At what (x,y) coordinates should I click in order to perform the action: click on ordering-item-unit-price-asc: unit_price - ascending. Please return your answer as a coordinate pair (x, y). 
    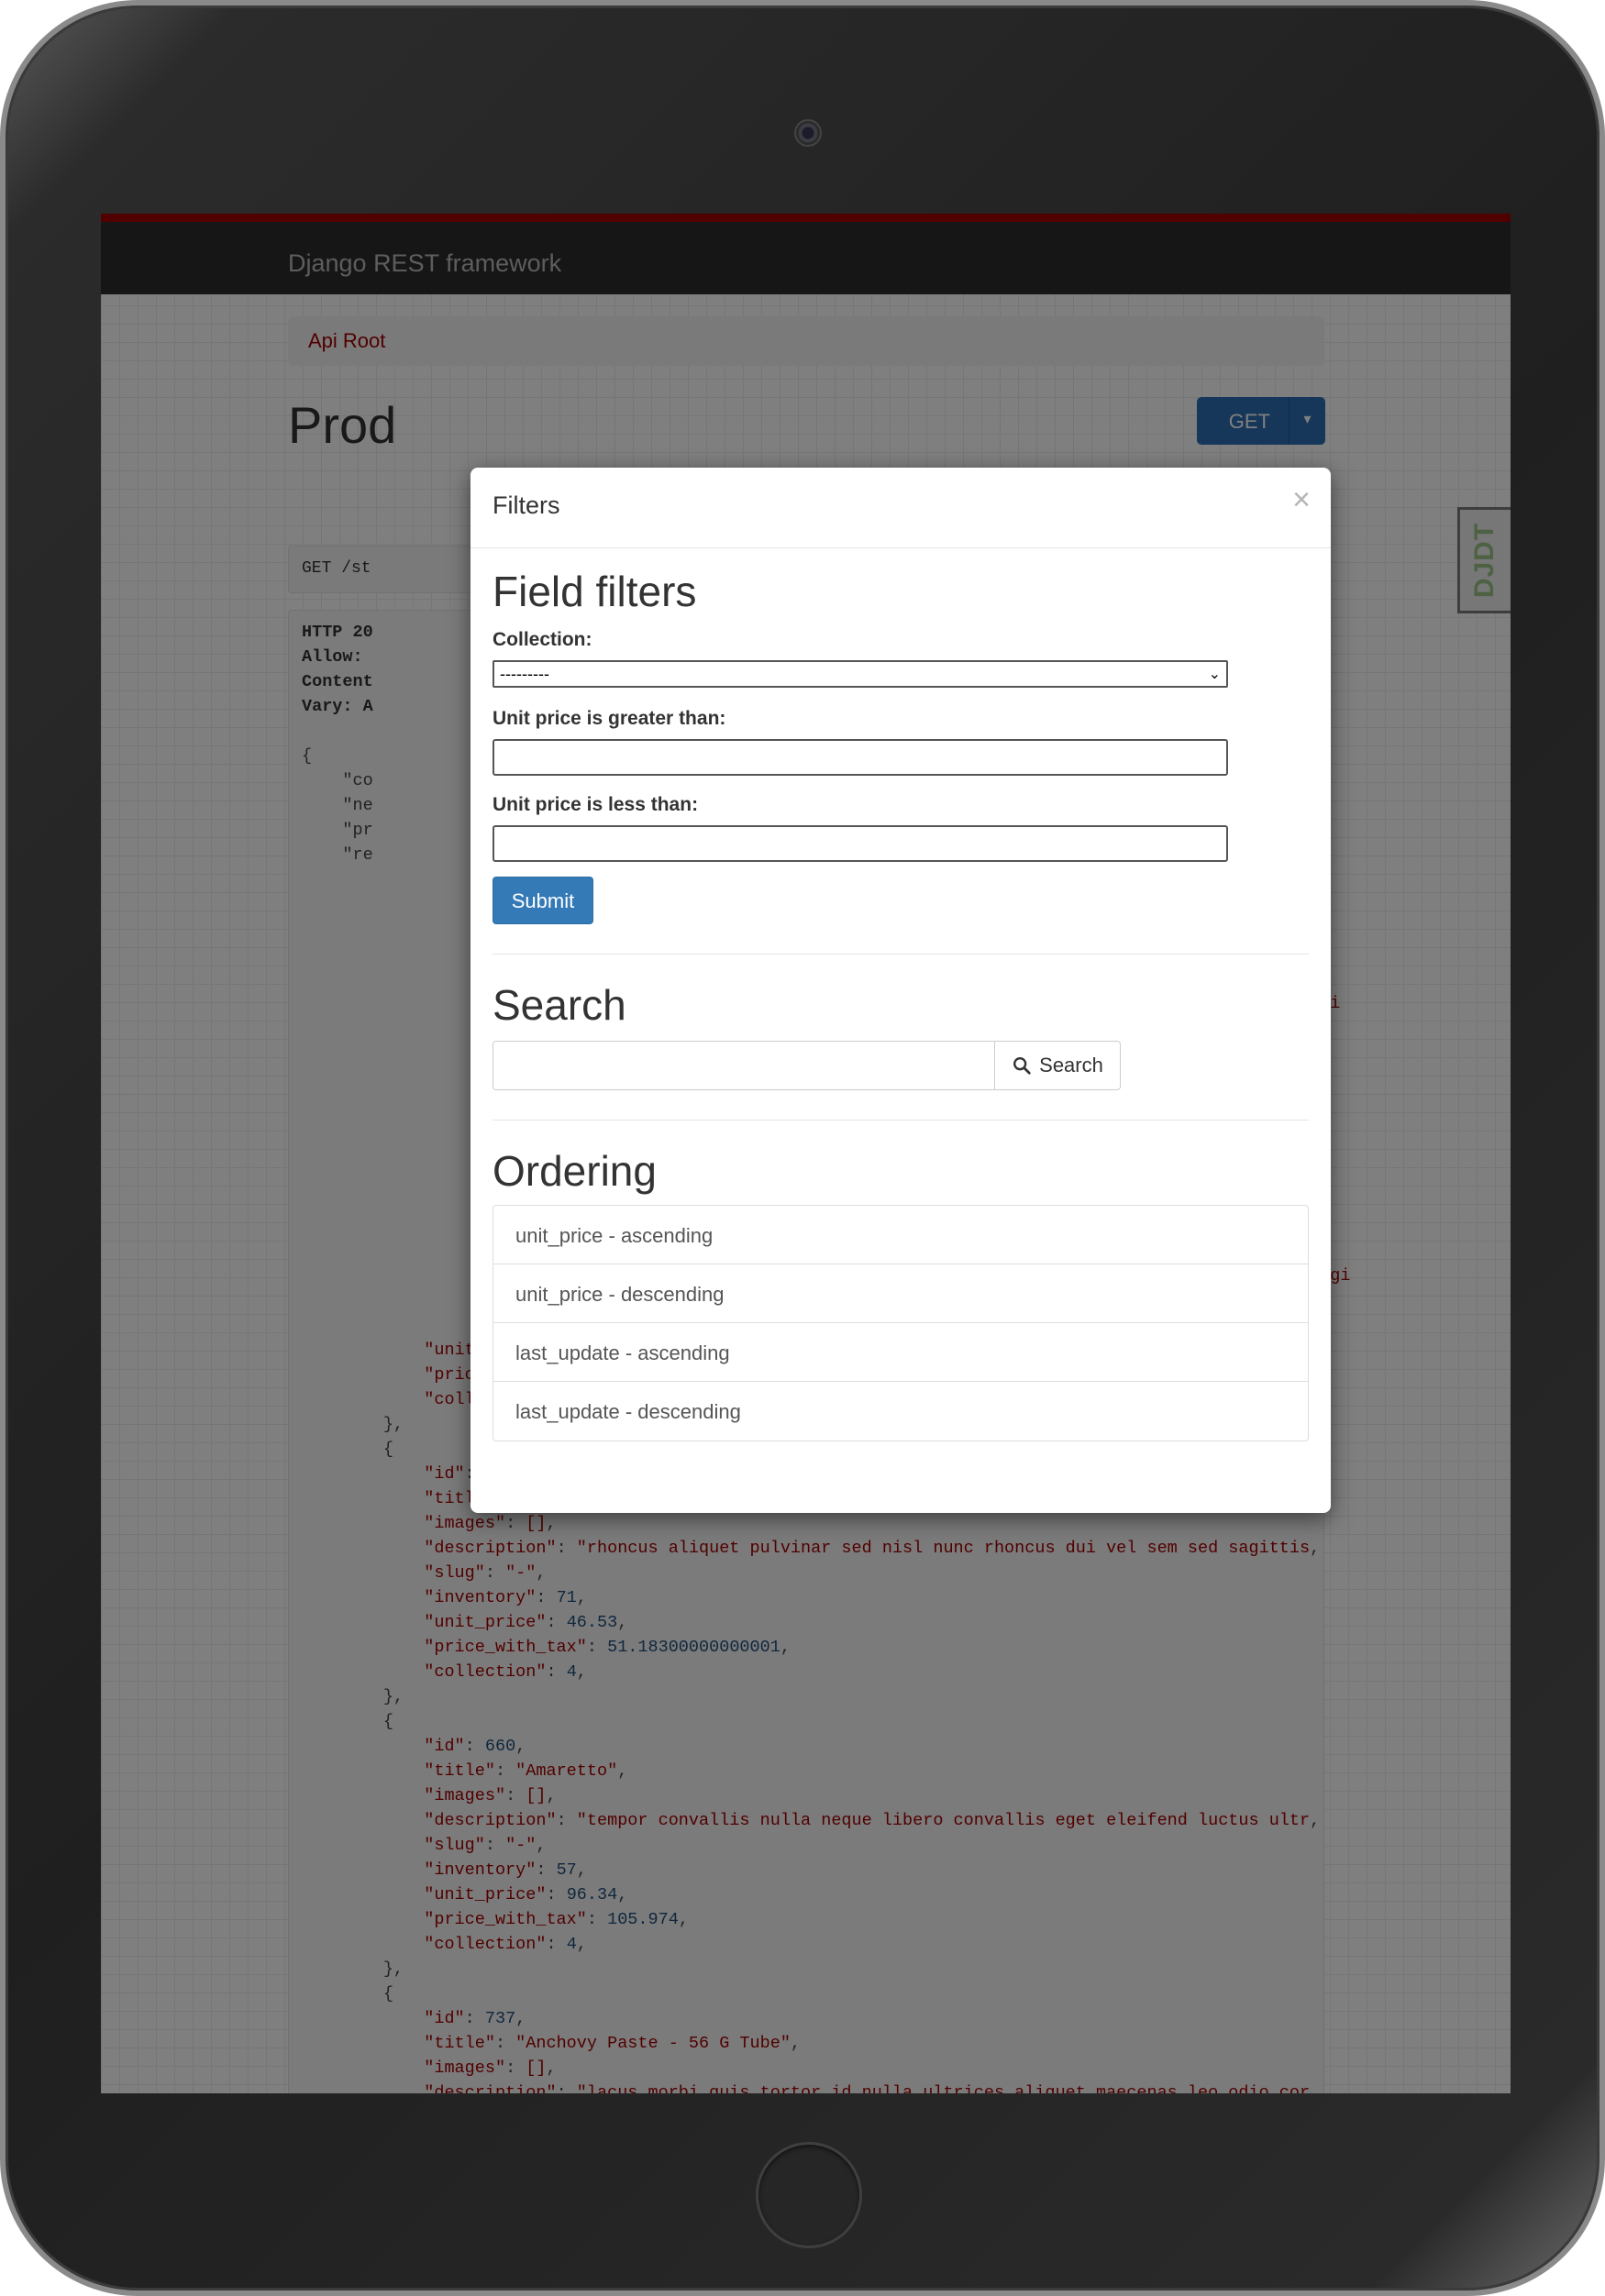
    Looking at the image, I should click on (900, 1235).